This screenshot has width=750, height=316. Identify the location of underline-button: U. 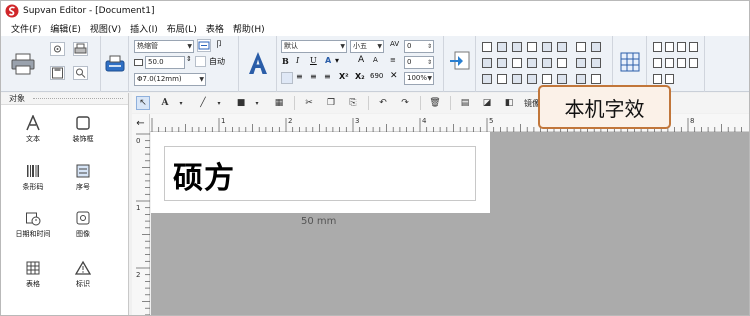
(313, 60).